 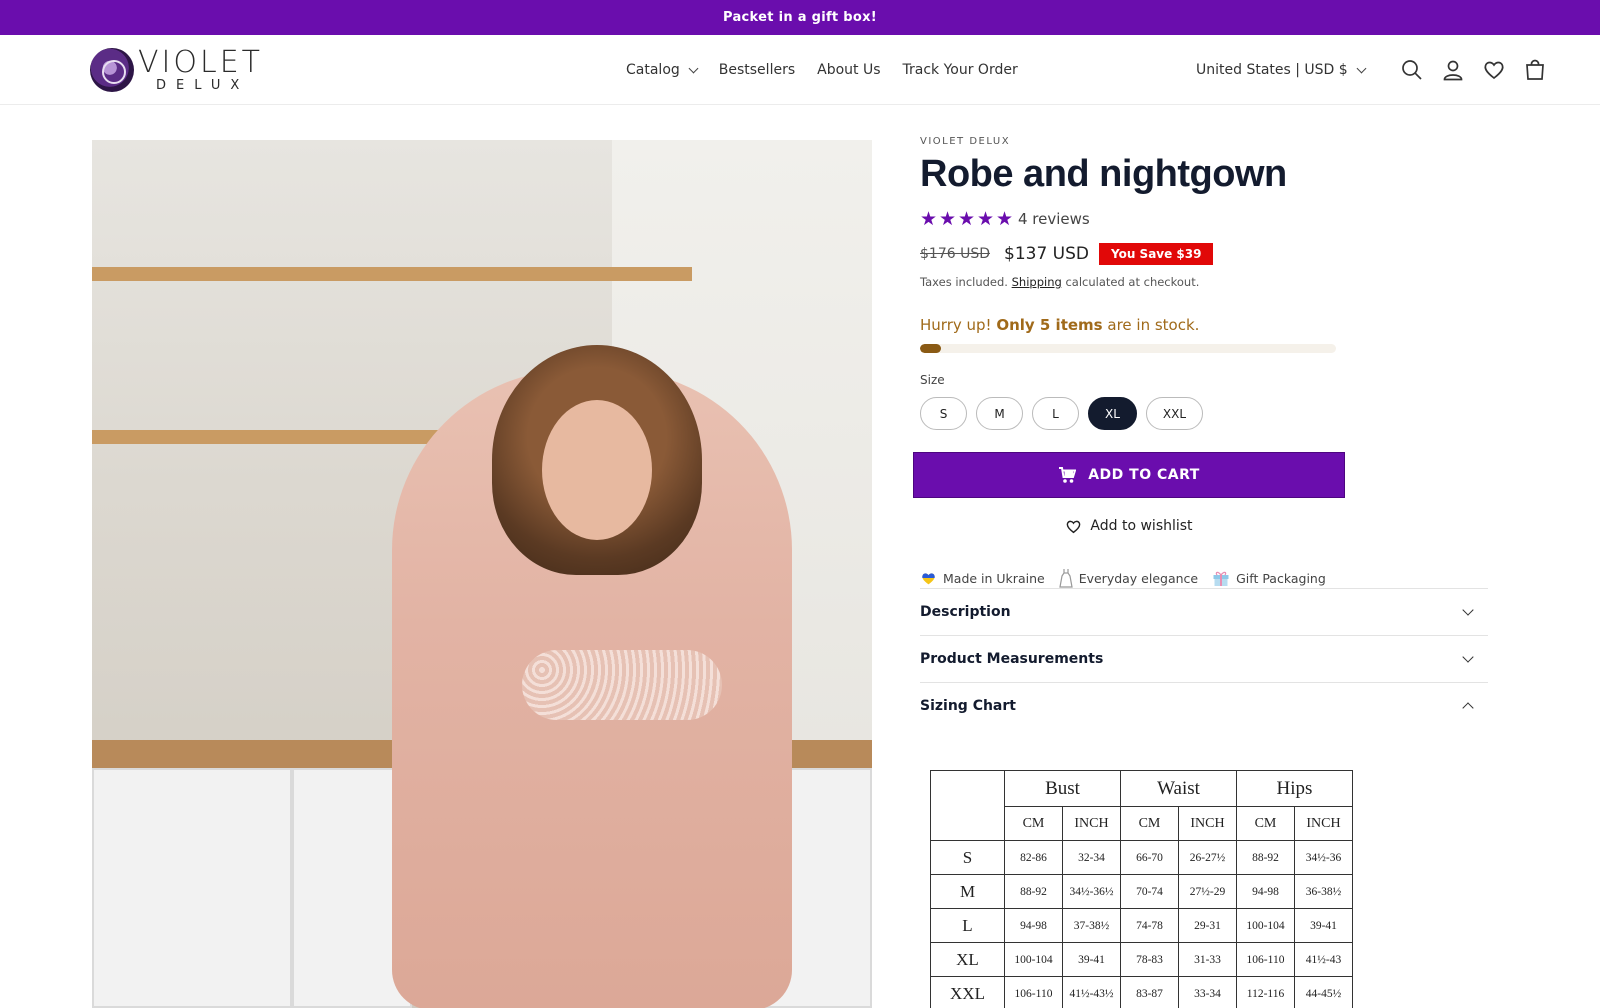 What do you see at coordinates (1412, 70) in the screenshot?
I see `search-icon` at bounding box center [1412, 70].